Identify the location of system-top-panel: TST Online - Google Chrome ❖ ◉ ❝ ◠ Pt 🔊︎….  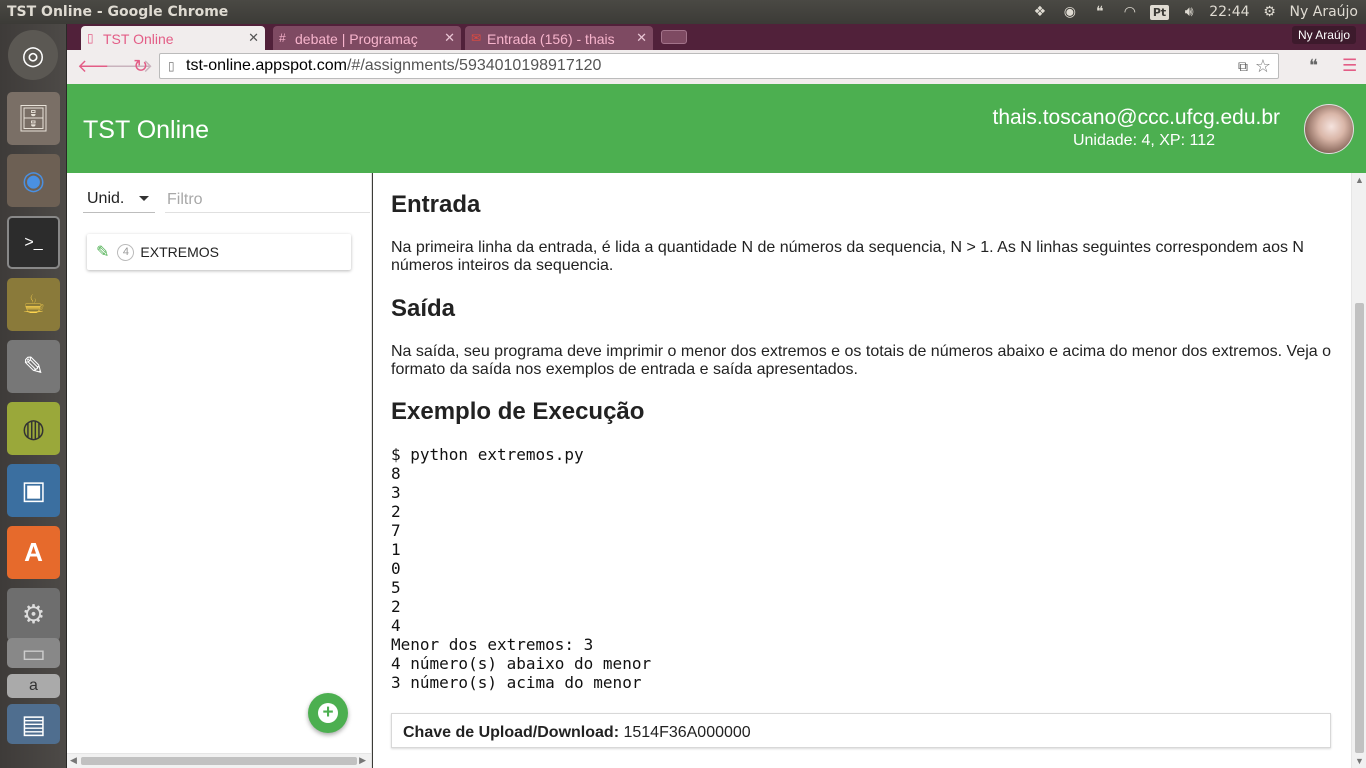
(683, 12).